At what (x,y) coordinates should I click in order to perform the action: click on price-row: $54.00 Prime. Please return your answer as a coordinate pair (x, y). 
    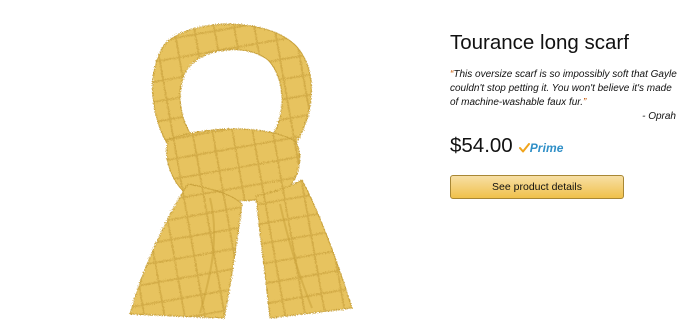
    Looking at the image, I should click on (566, 143).